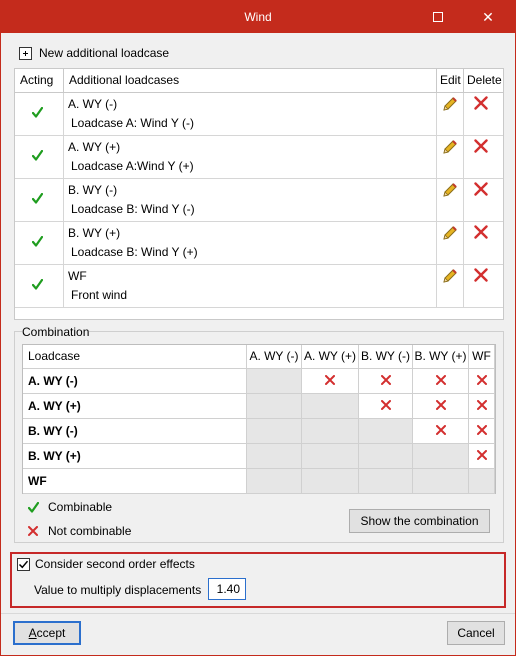  What do you see at coordinates (133, 209) in the screenshot?
I see `loadcase-description: Loadcase B: Wind Y (-)` at bounding box center [133, 209].